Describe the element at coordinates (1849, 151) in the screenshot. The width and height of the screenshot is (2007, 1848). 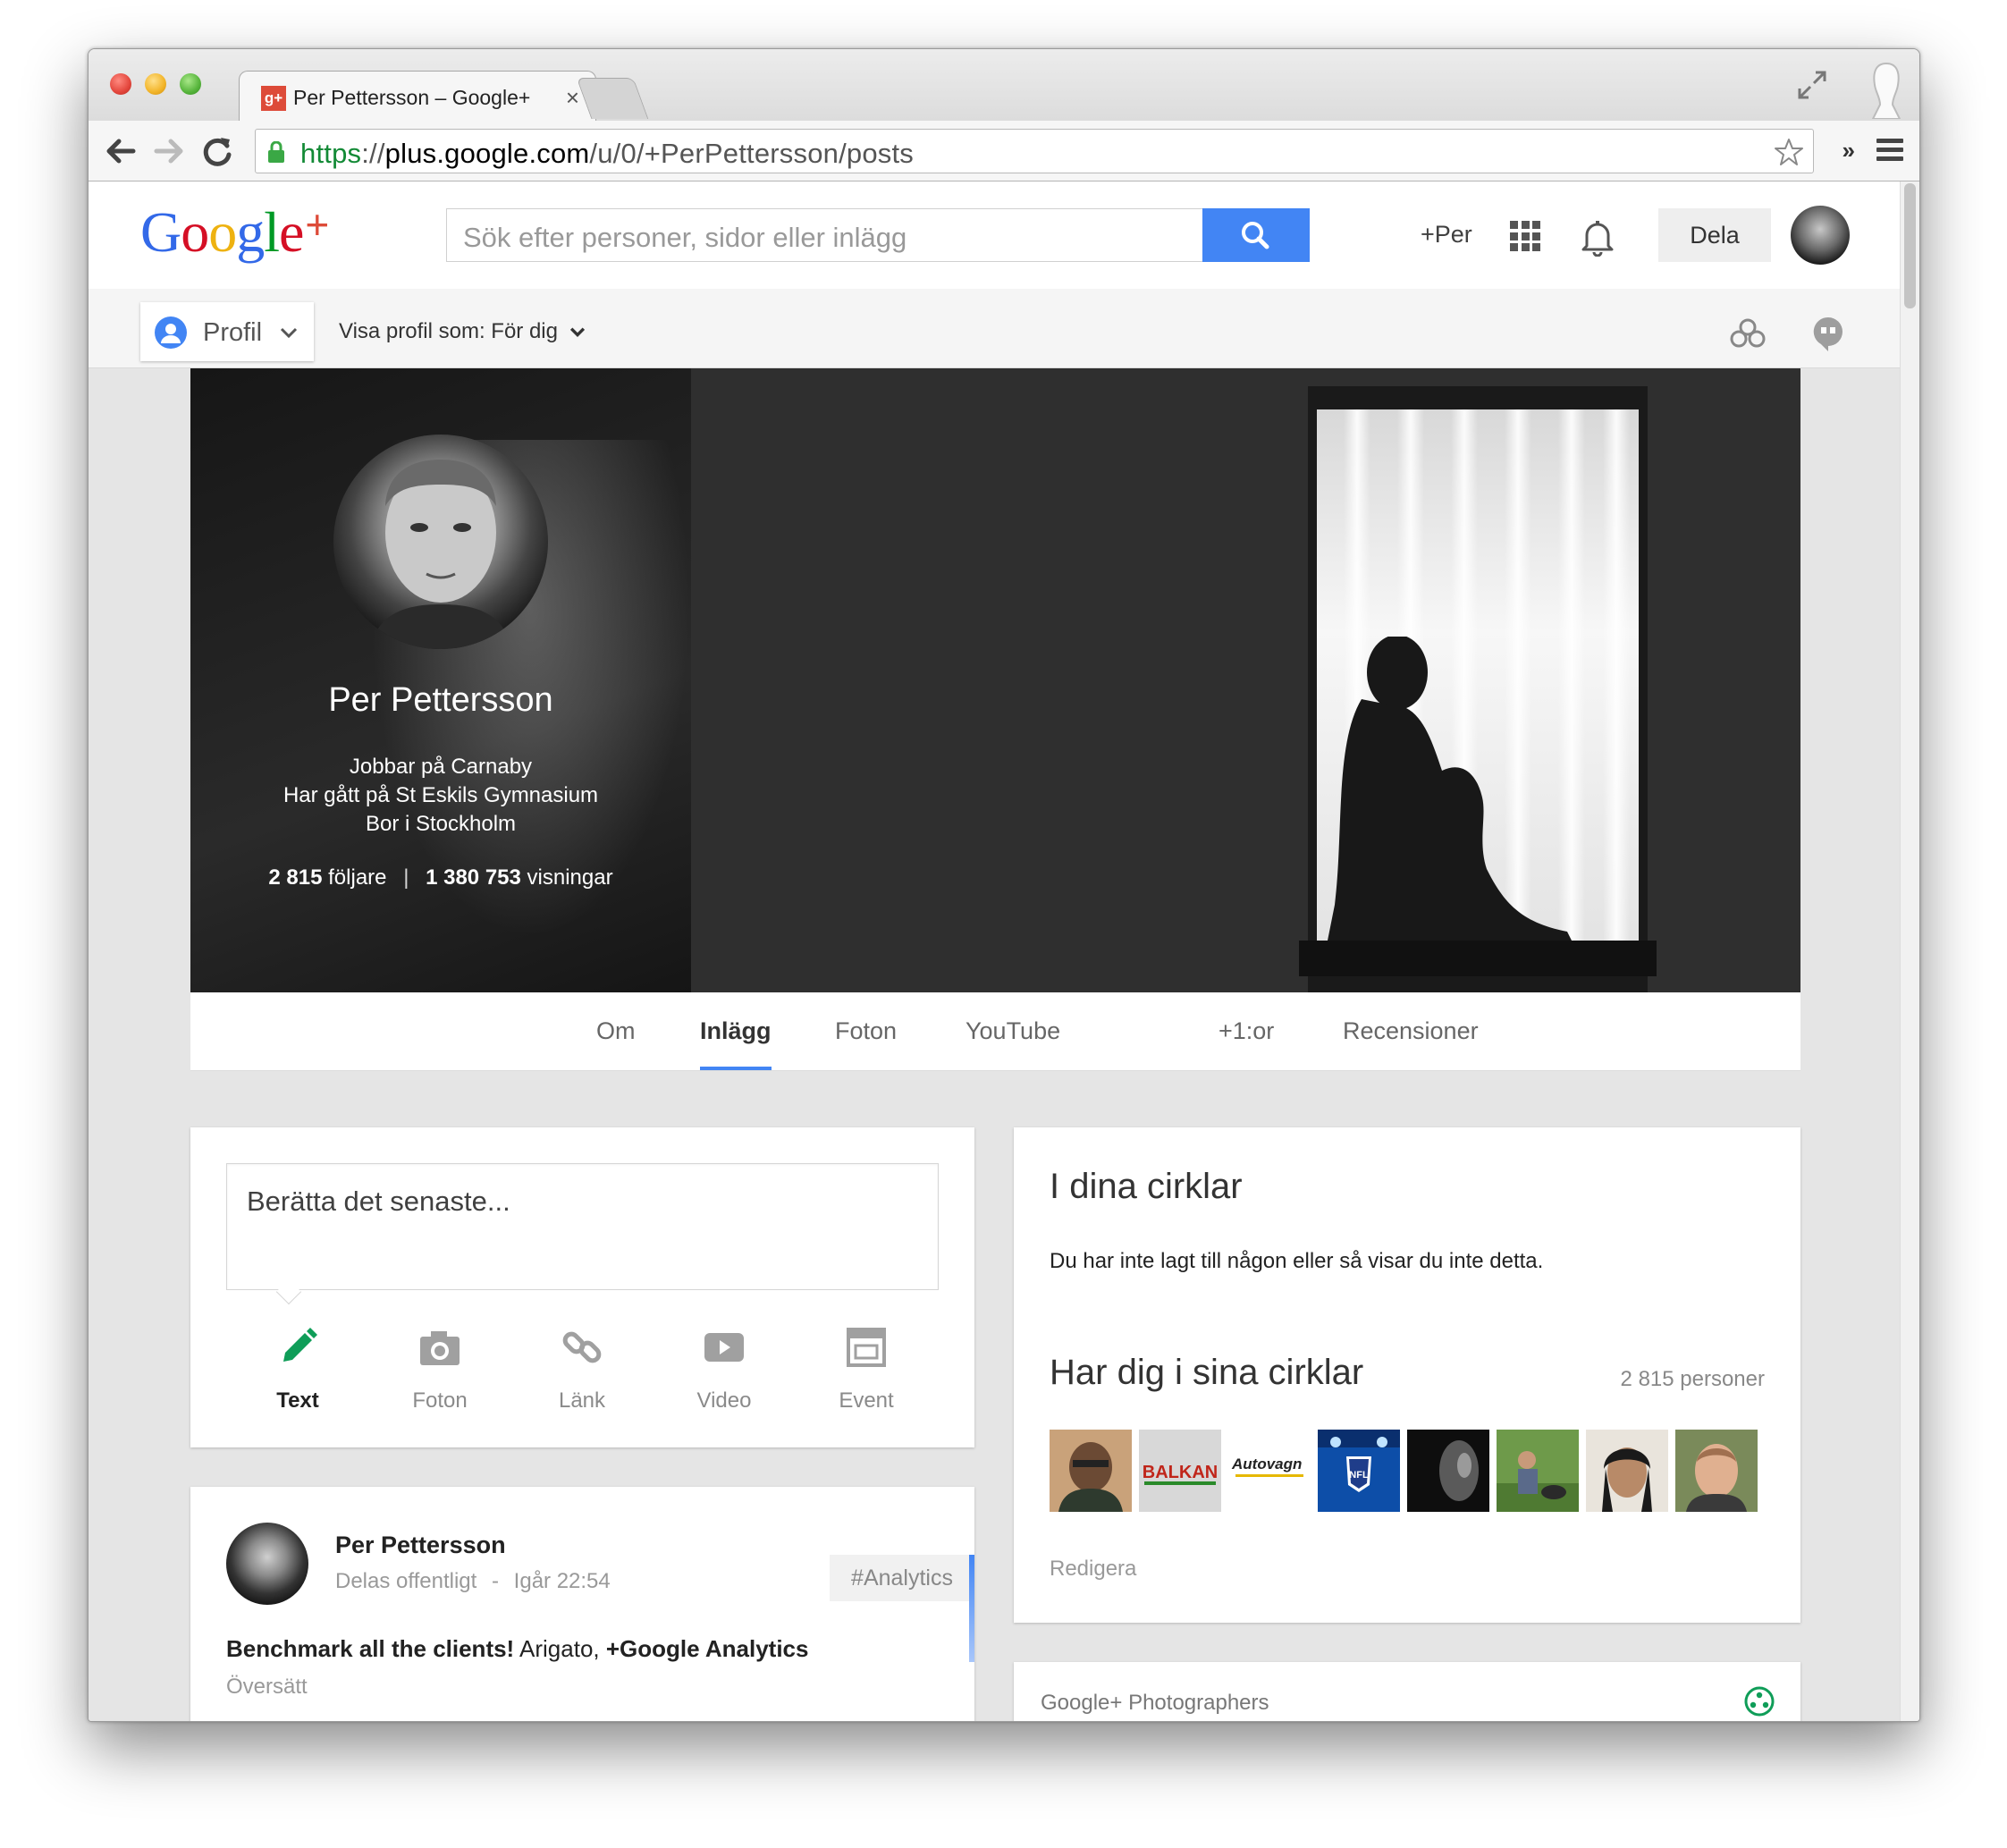
I see `extensions-overflow-icon: »` at that location.